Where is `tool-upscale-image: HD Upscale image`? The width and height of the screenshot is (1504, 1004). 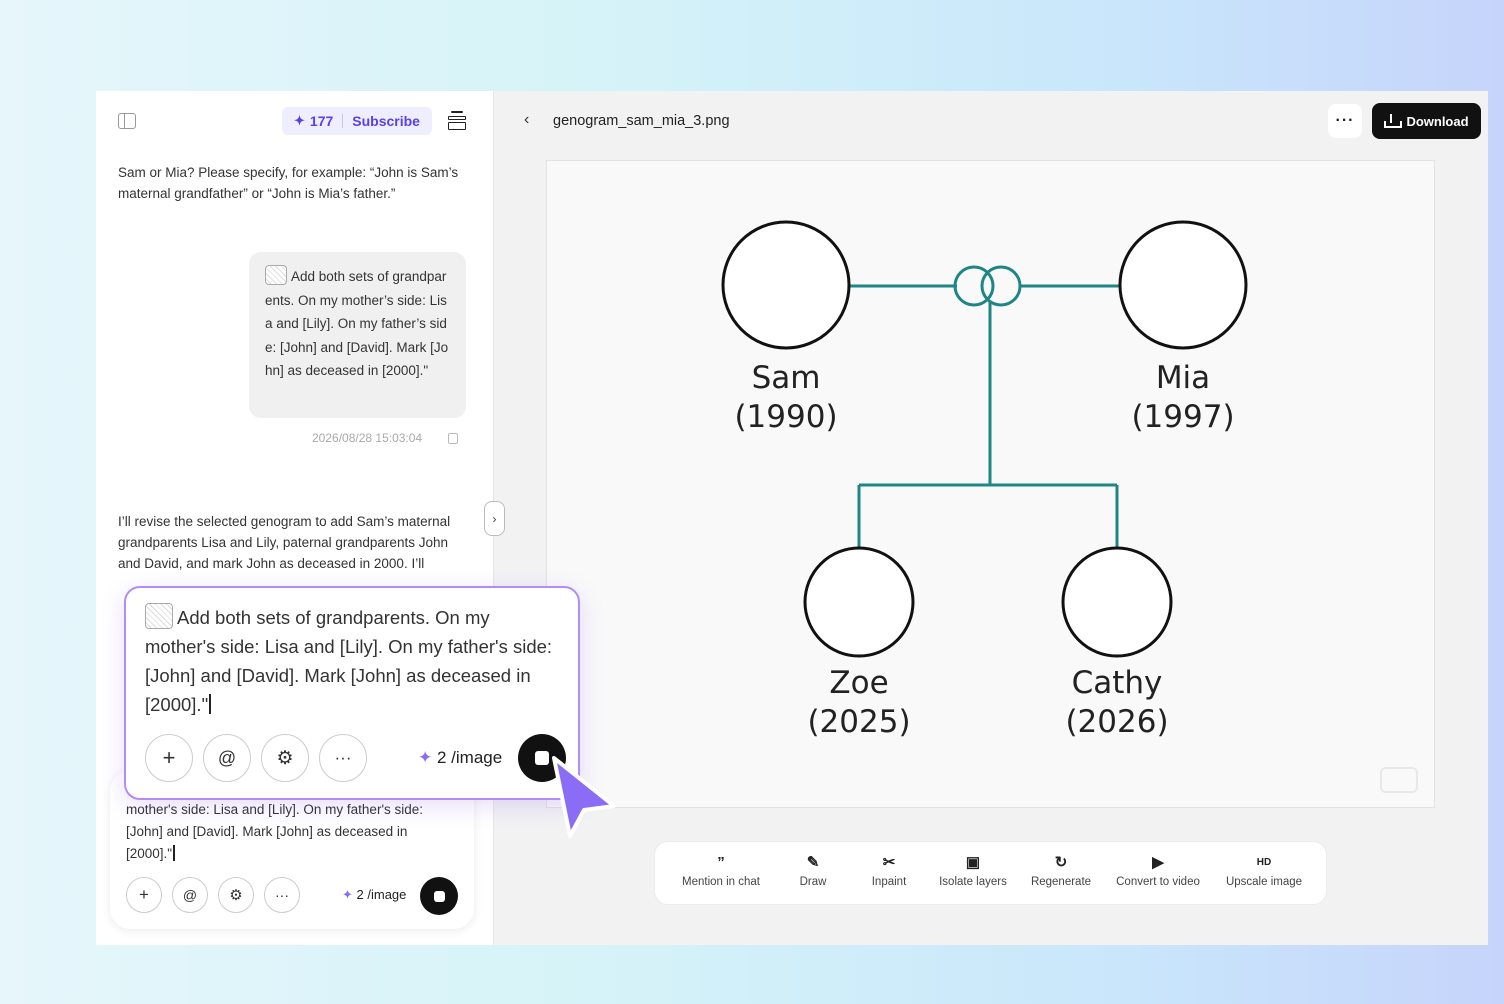
tool-upscale-image: HD Upscale image is located at coordinates (1264, 870).